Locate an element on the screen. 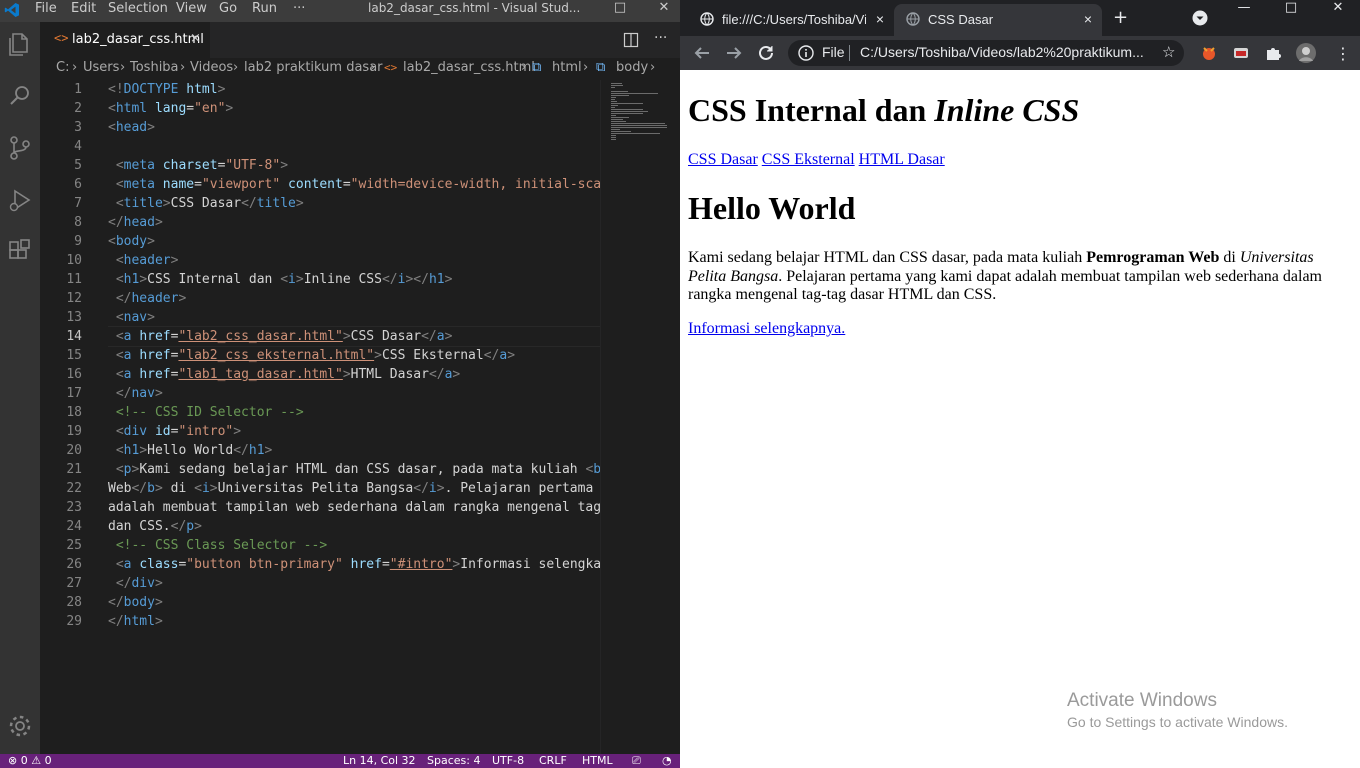 The width and height of the screenshot is (1360, 768). code-line: </html> is located at coordinates (354, 621).